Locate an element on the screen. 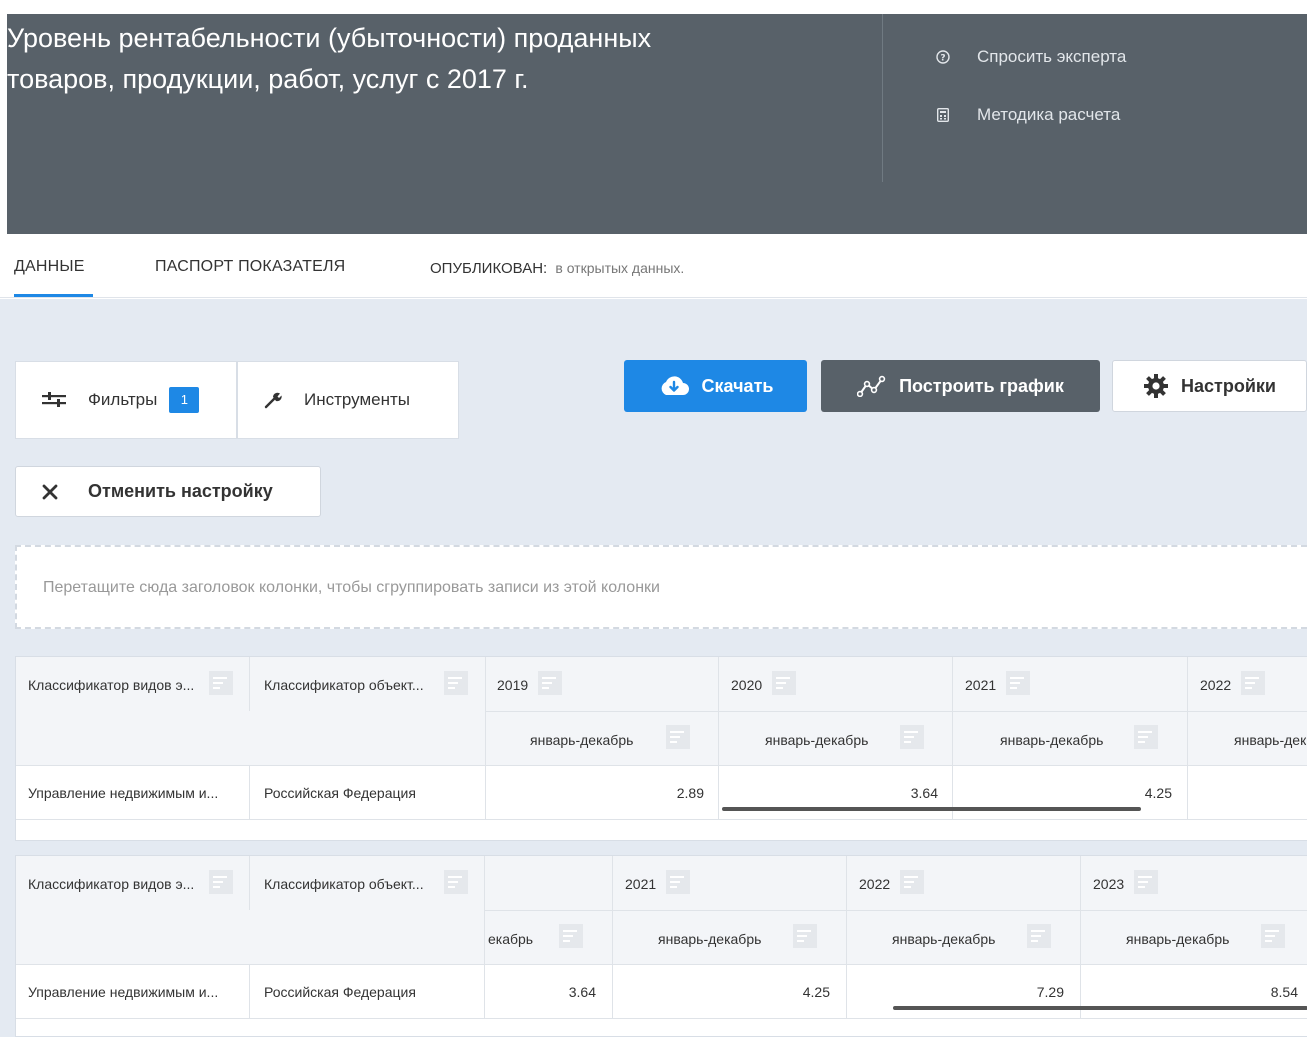  active-tab-indicator is located at coordinates (53, 295).